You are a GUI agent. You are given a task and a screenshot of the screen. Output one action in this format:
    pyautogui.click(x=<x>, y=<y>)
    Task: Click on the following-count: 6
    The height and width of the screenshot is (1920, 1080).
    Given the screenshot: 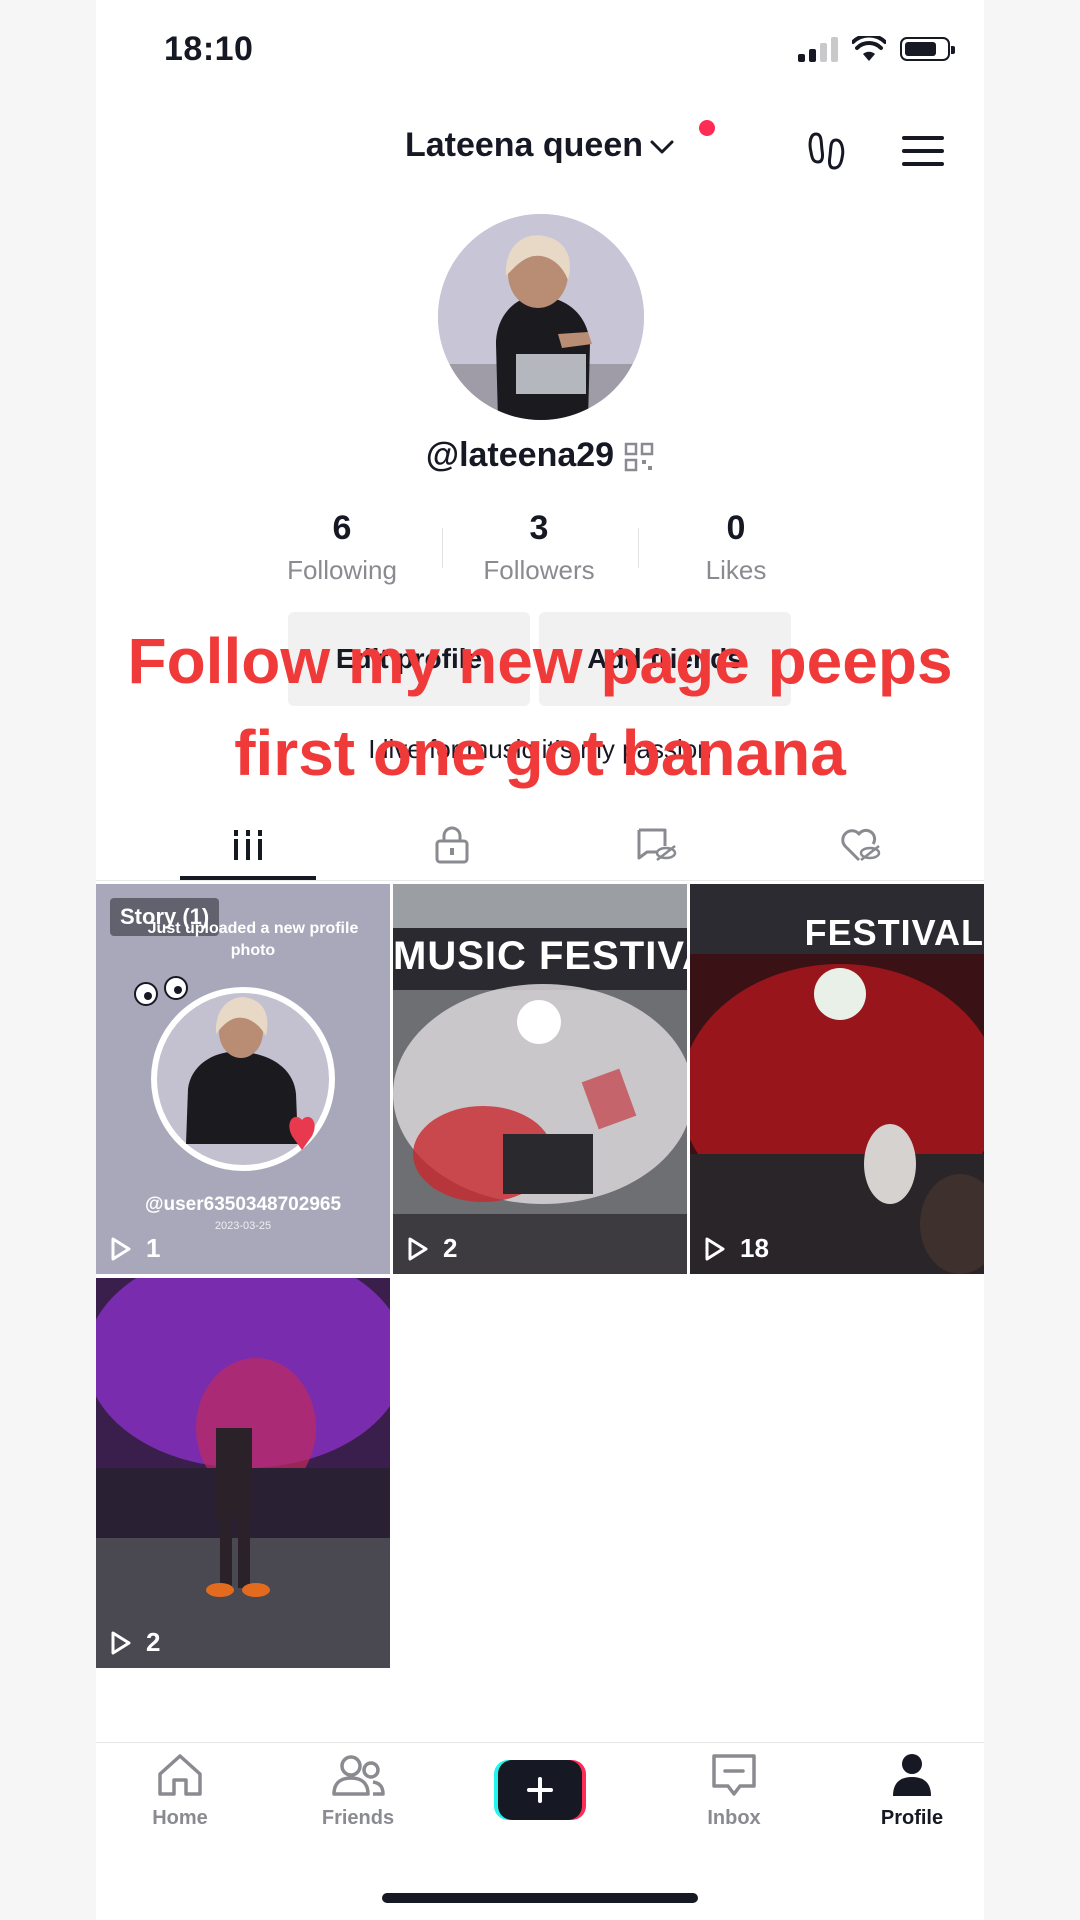 What is the action you would take?
    pyautogui.click(x=342, y=528)
    